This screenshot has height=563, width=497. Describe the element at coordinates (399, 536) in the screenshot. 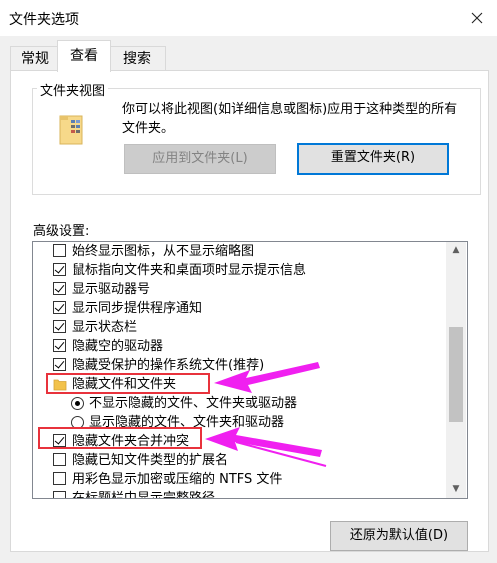

I see `restore-defaults-button: 还原为默认值(D)` at that location.